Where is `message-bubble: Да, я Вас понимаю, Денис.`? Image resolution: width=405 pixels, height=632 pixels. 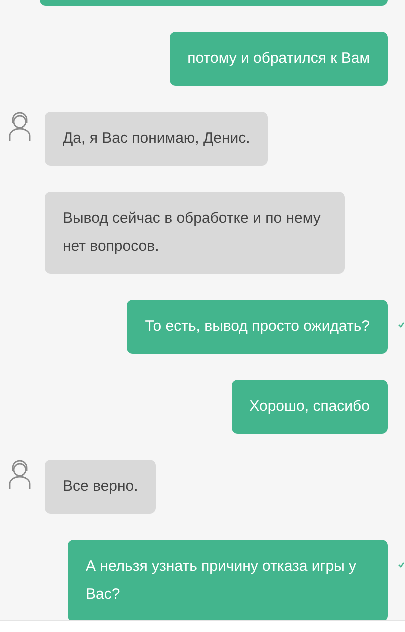 message-bubble: Да, я Вас понимаю, Денис. is located at coordinates (156, 139).